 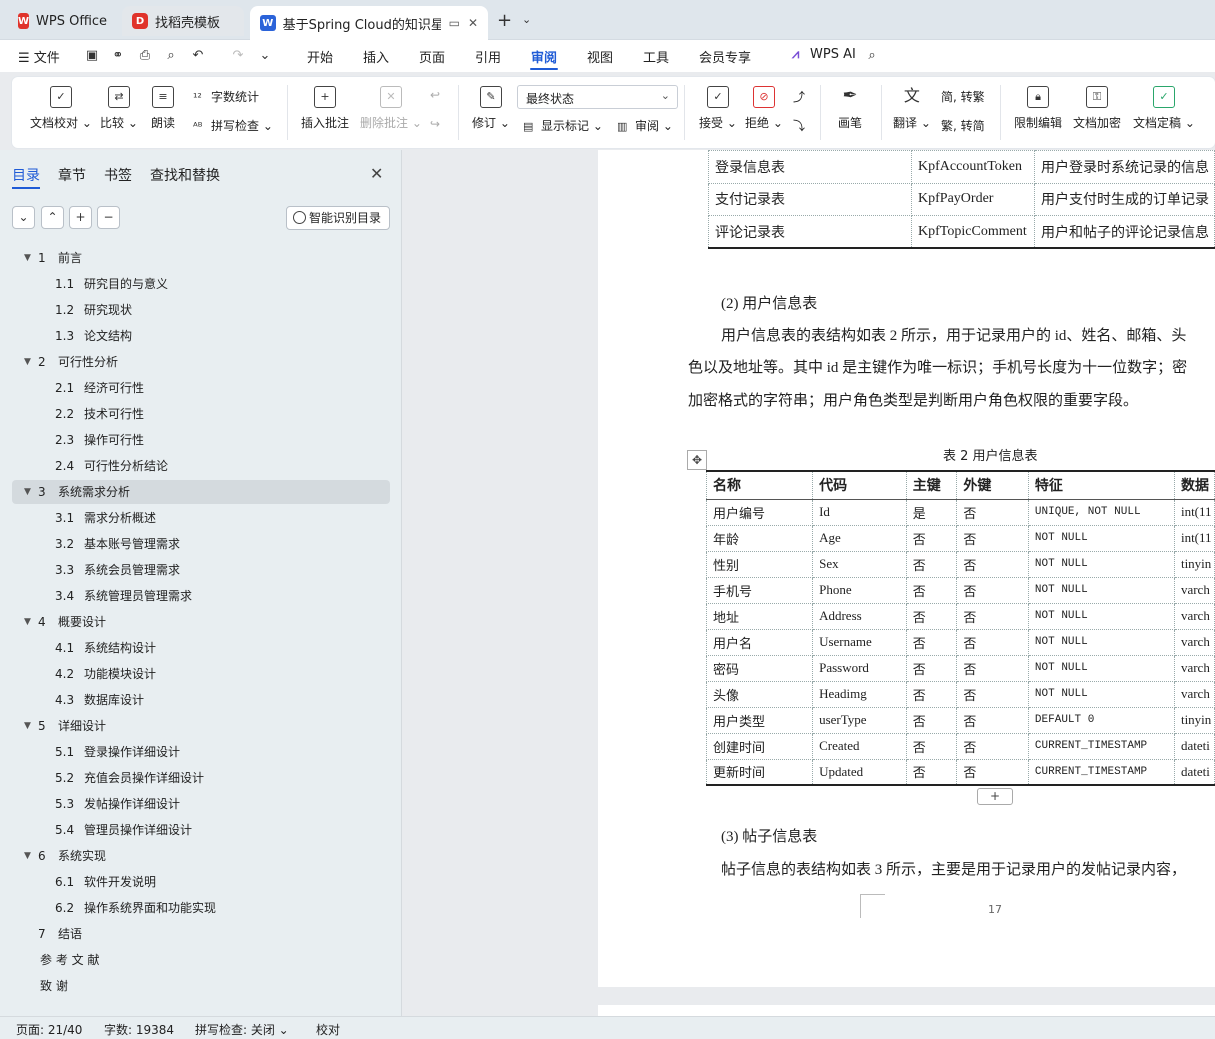 I want to click on page-indicator: 页面: 21/40, so click(x=49, y=1029).